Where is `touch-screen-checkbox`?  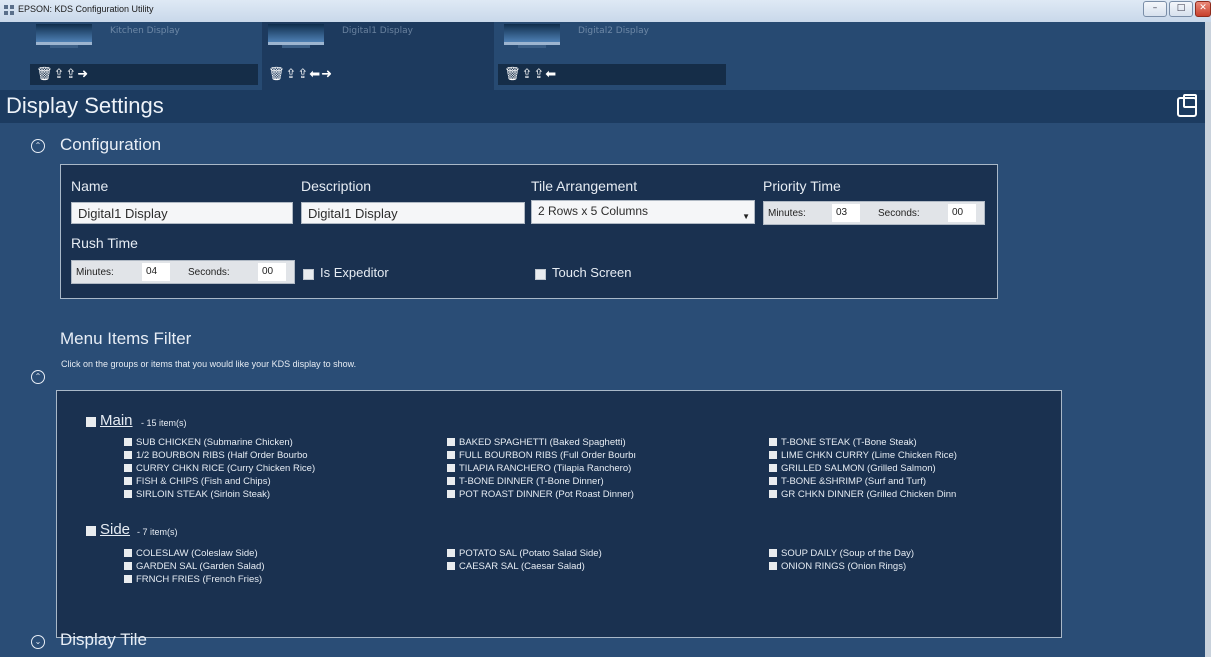 touch-screen-checkbox is located at coordinates (540, 274).